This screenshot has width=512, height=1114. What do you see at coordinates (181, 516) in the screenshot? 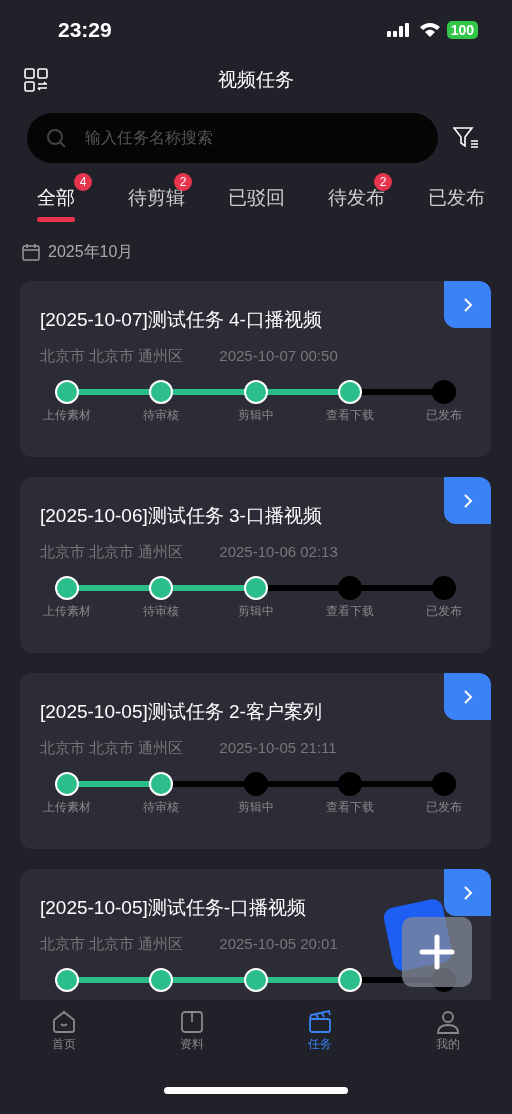
I see `task-title: [2025-10-06]测试任务 3-口播视频` at bounding box center [181, 516].